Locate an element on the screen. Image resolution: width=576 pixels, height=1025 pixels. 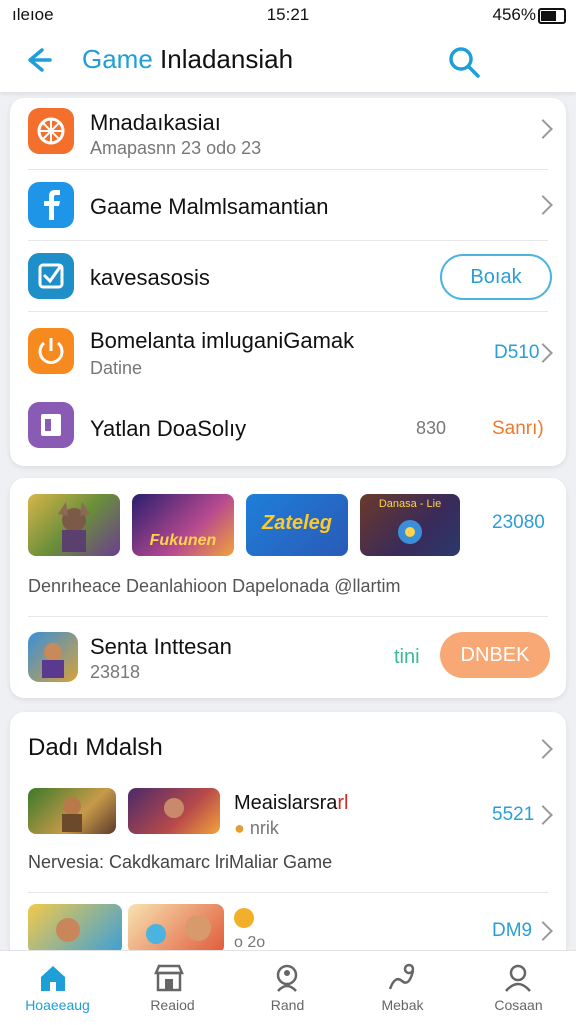
battery-icon is located at coordinates (552, 16).